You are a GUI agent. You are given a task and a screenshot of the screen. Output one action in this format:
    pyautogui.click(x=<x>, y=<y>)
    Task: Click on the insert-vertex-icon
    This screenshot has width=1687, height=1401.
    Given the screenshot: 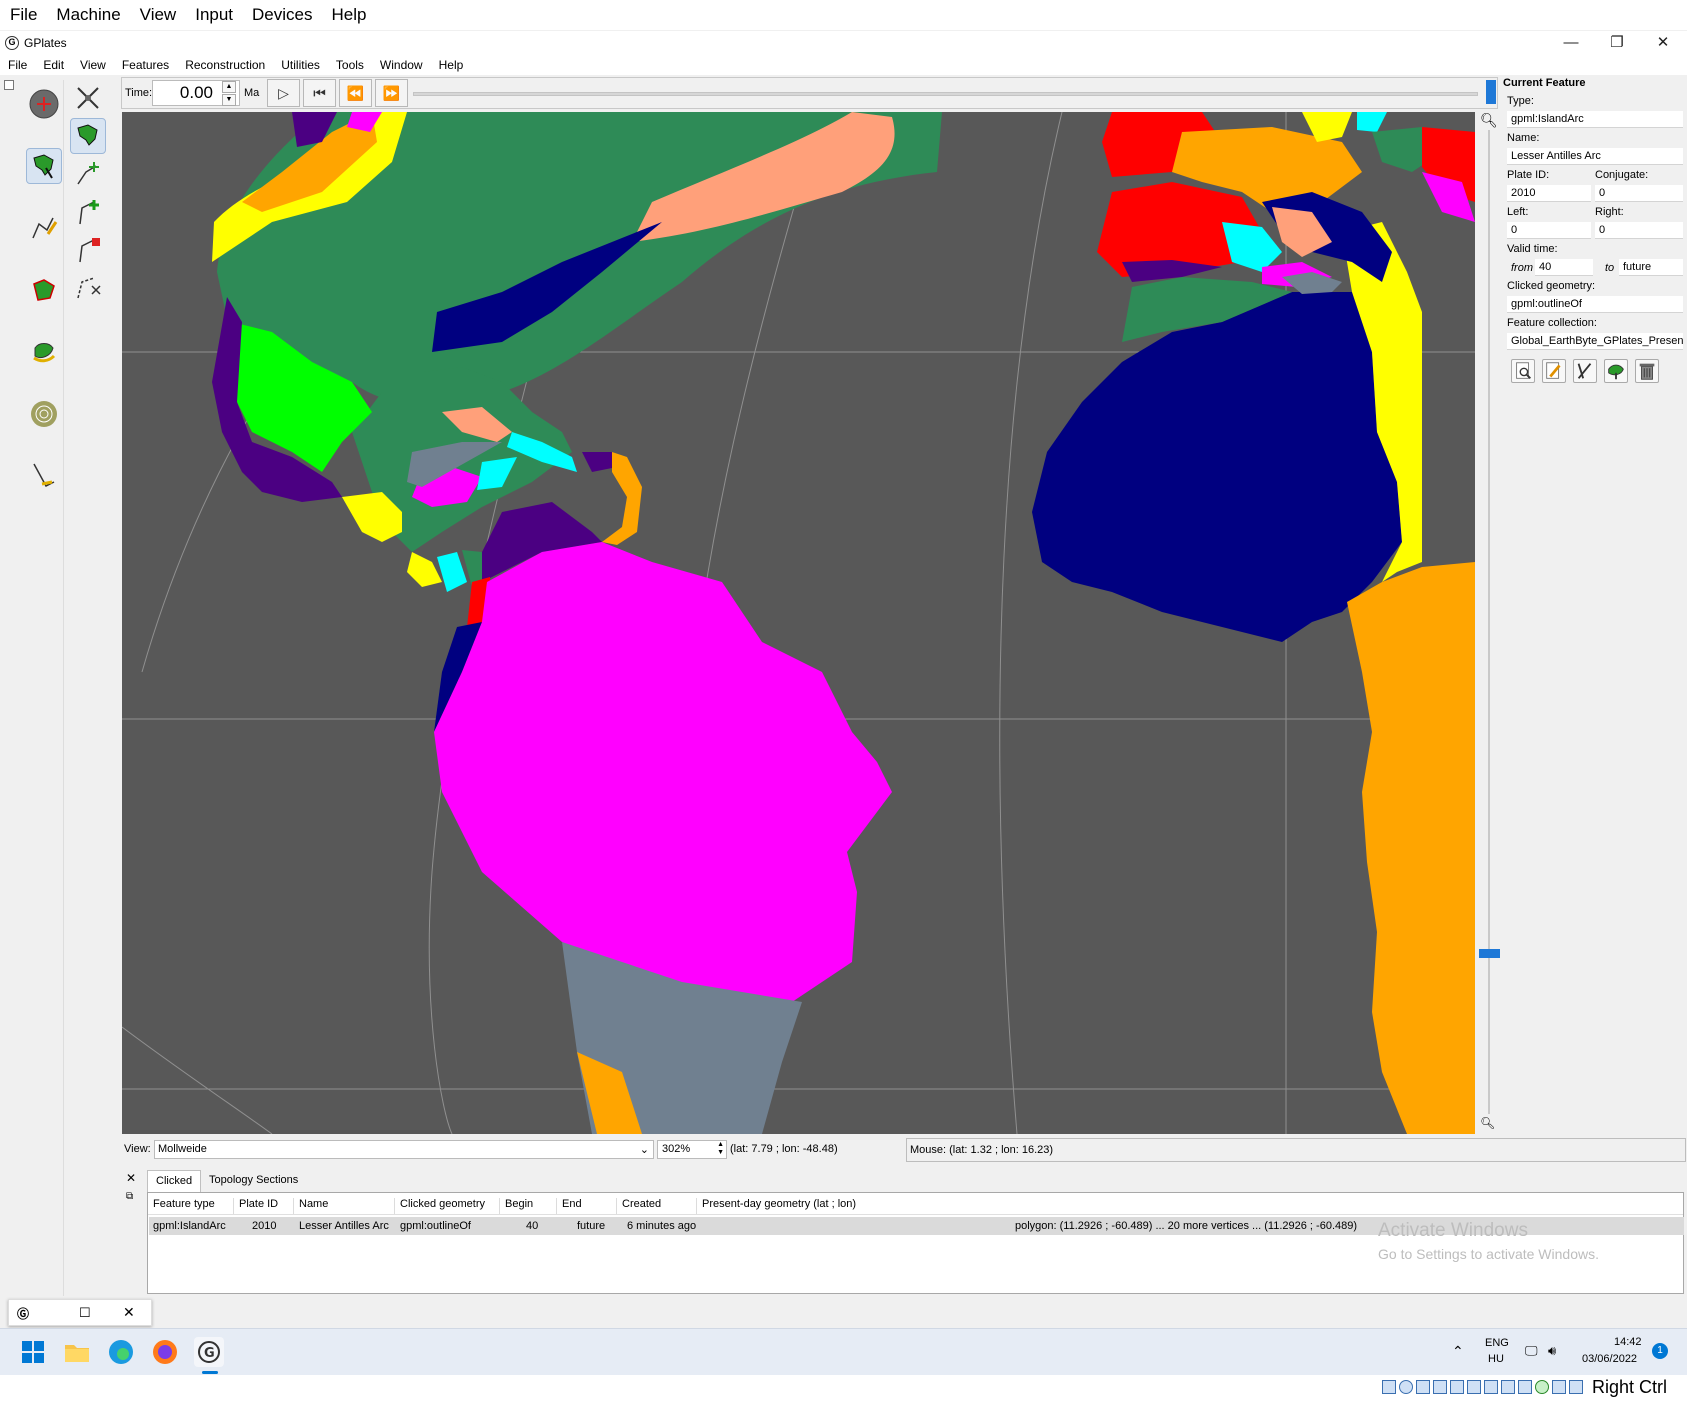 What is the action you would take?
    pyautogui.click(x=88, y=212)
    